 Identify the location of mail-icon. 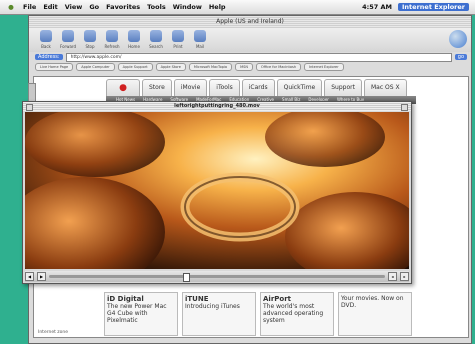
(200, 36).